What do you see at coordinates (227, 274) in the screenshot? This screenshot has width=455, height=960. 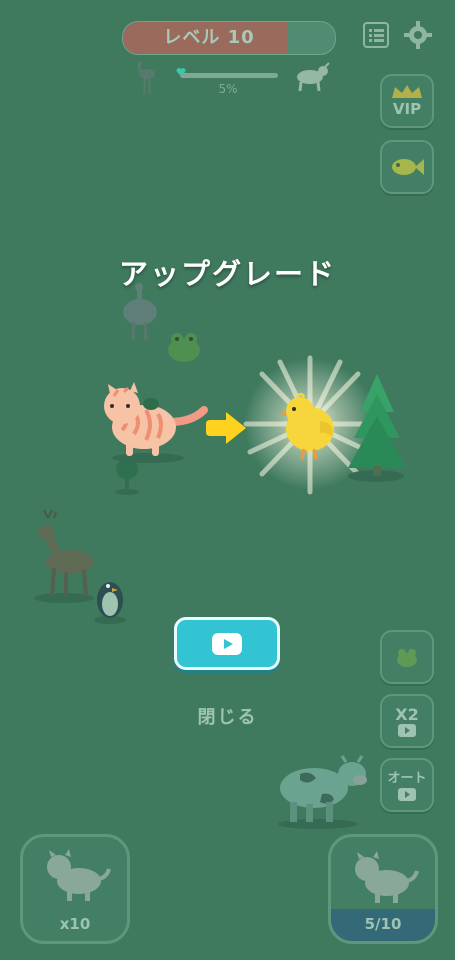 I see `upgrade-title: アップグレード` at bounding box center [227, 274].